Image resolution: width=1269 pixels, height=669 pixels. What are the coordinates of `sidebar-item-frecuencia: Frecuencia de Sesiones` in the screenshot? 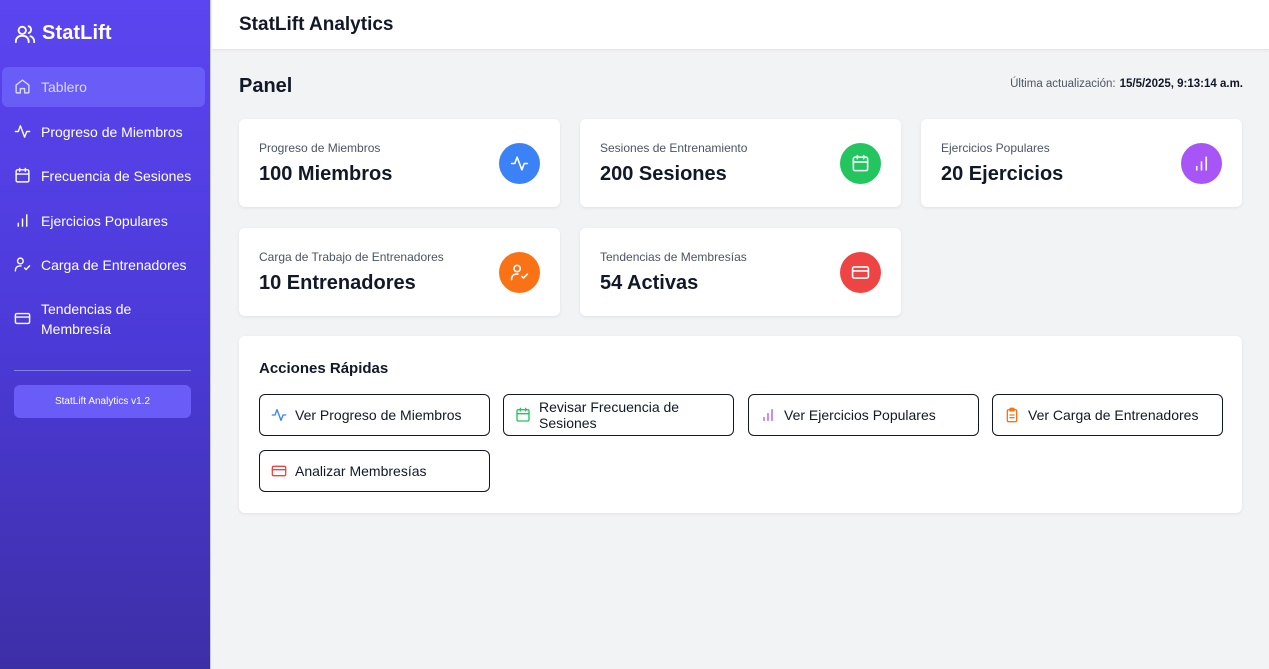 It's located at (103, 176).